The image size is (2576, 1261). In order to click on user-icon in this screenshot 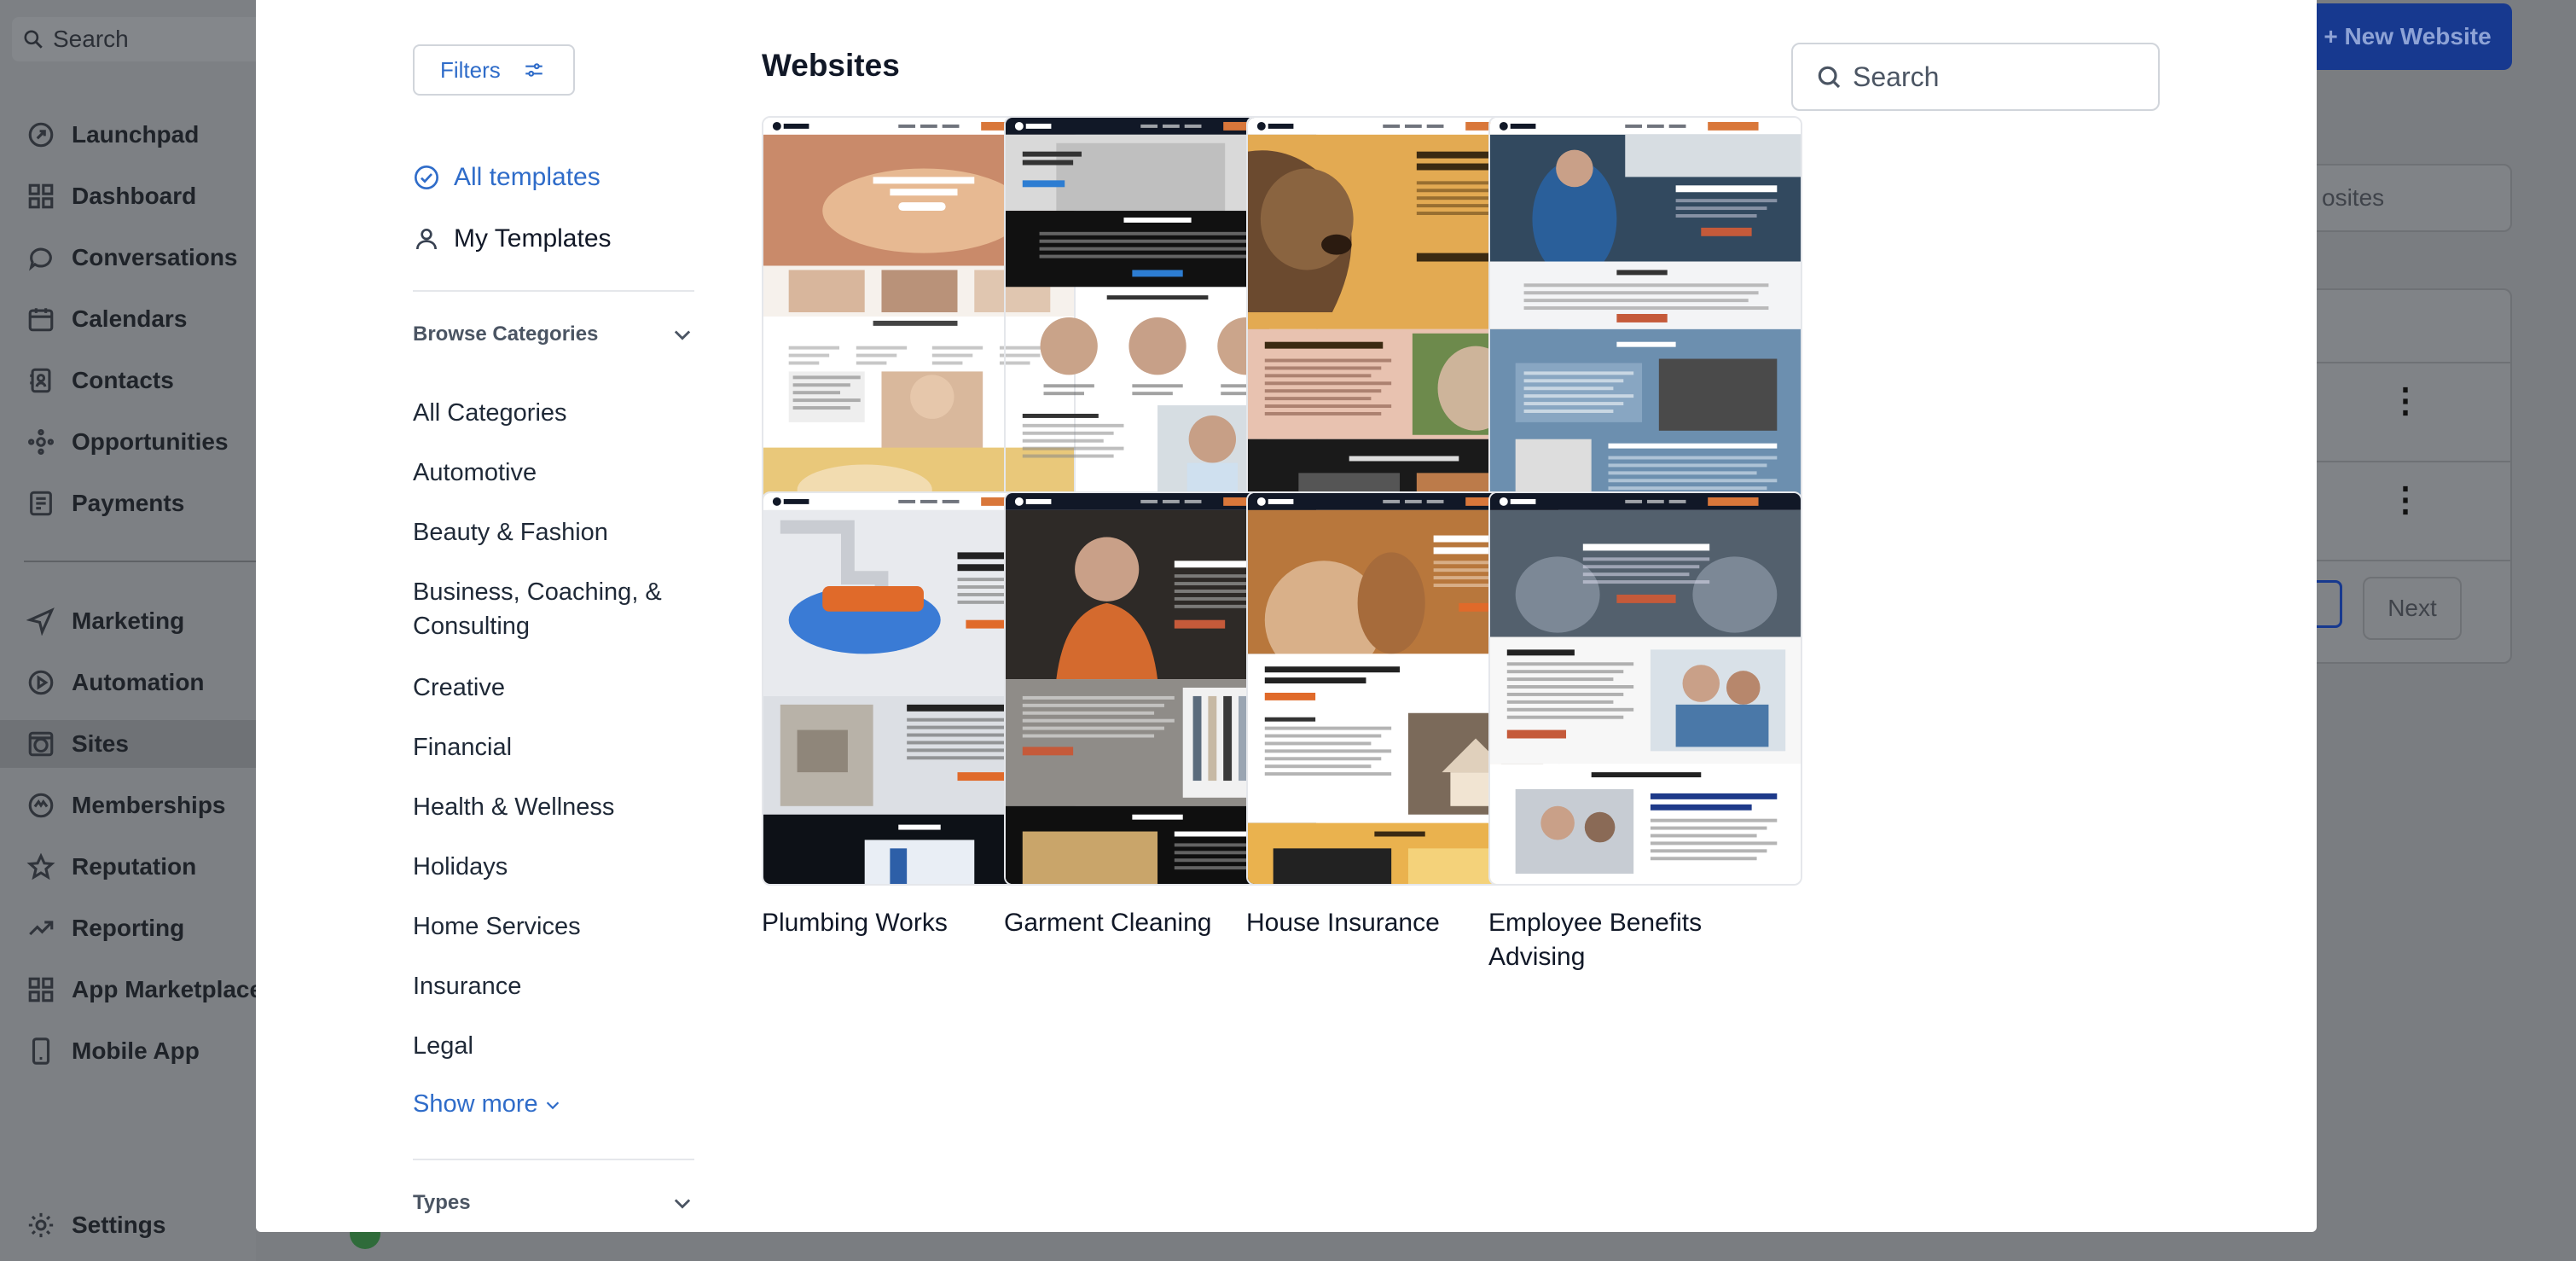, I will do `click(426, 240)`.